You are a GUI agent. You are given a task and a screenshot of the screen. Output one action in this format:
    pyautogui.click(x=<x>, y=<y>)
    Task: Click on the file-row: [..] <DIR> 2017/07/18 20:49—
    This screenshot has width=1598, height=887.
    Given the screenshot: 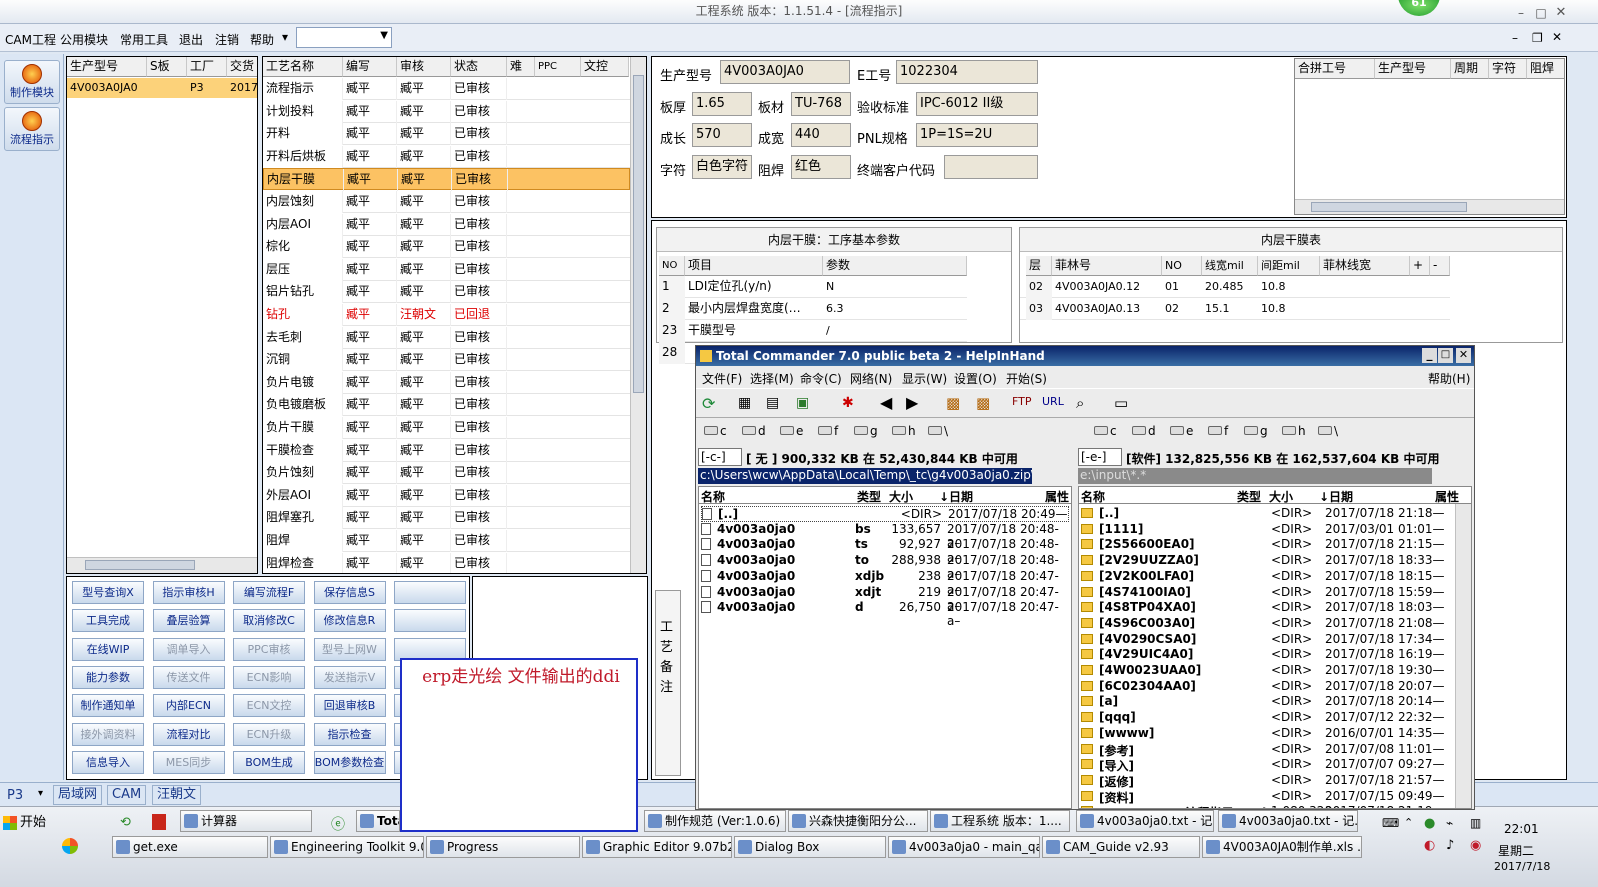 What is the action you would take?
    pyautogui.click(x=885, y=514)
    